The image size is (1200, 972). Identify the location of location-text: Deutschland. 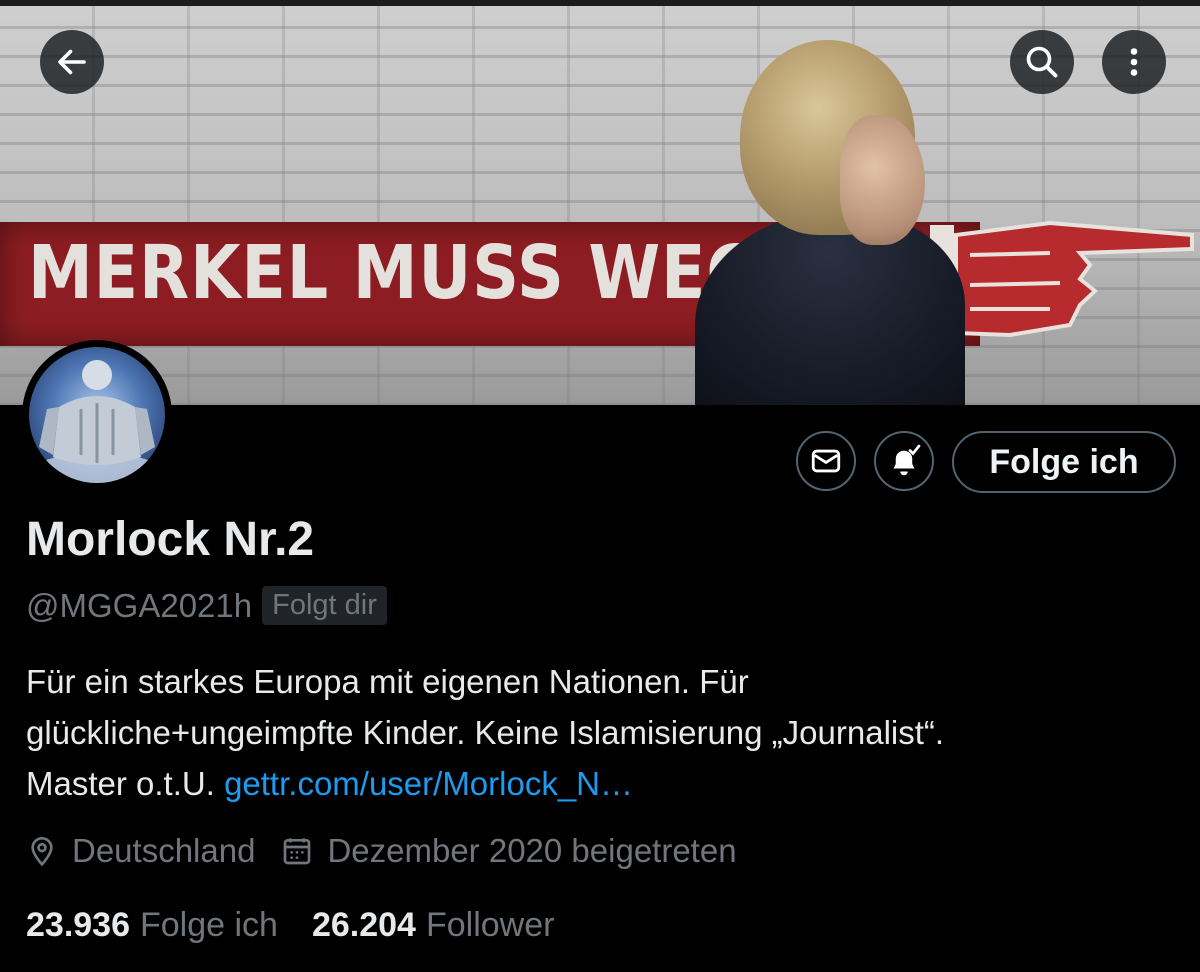
(164, 850).